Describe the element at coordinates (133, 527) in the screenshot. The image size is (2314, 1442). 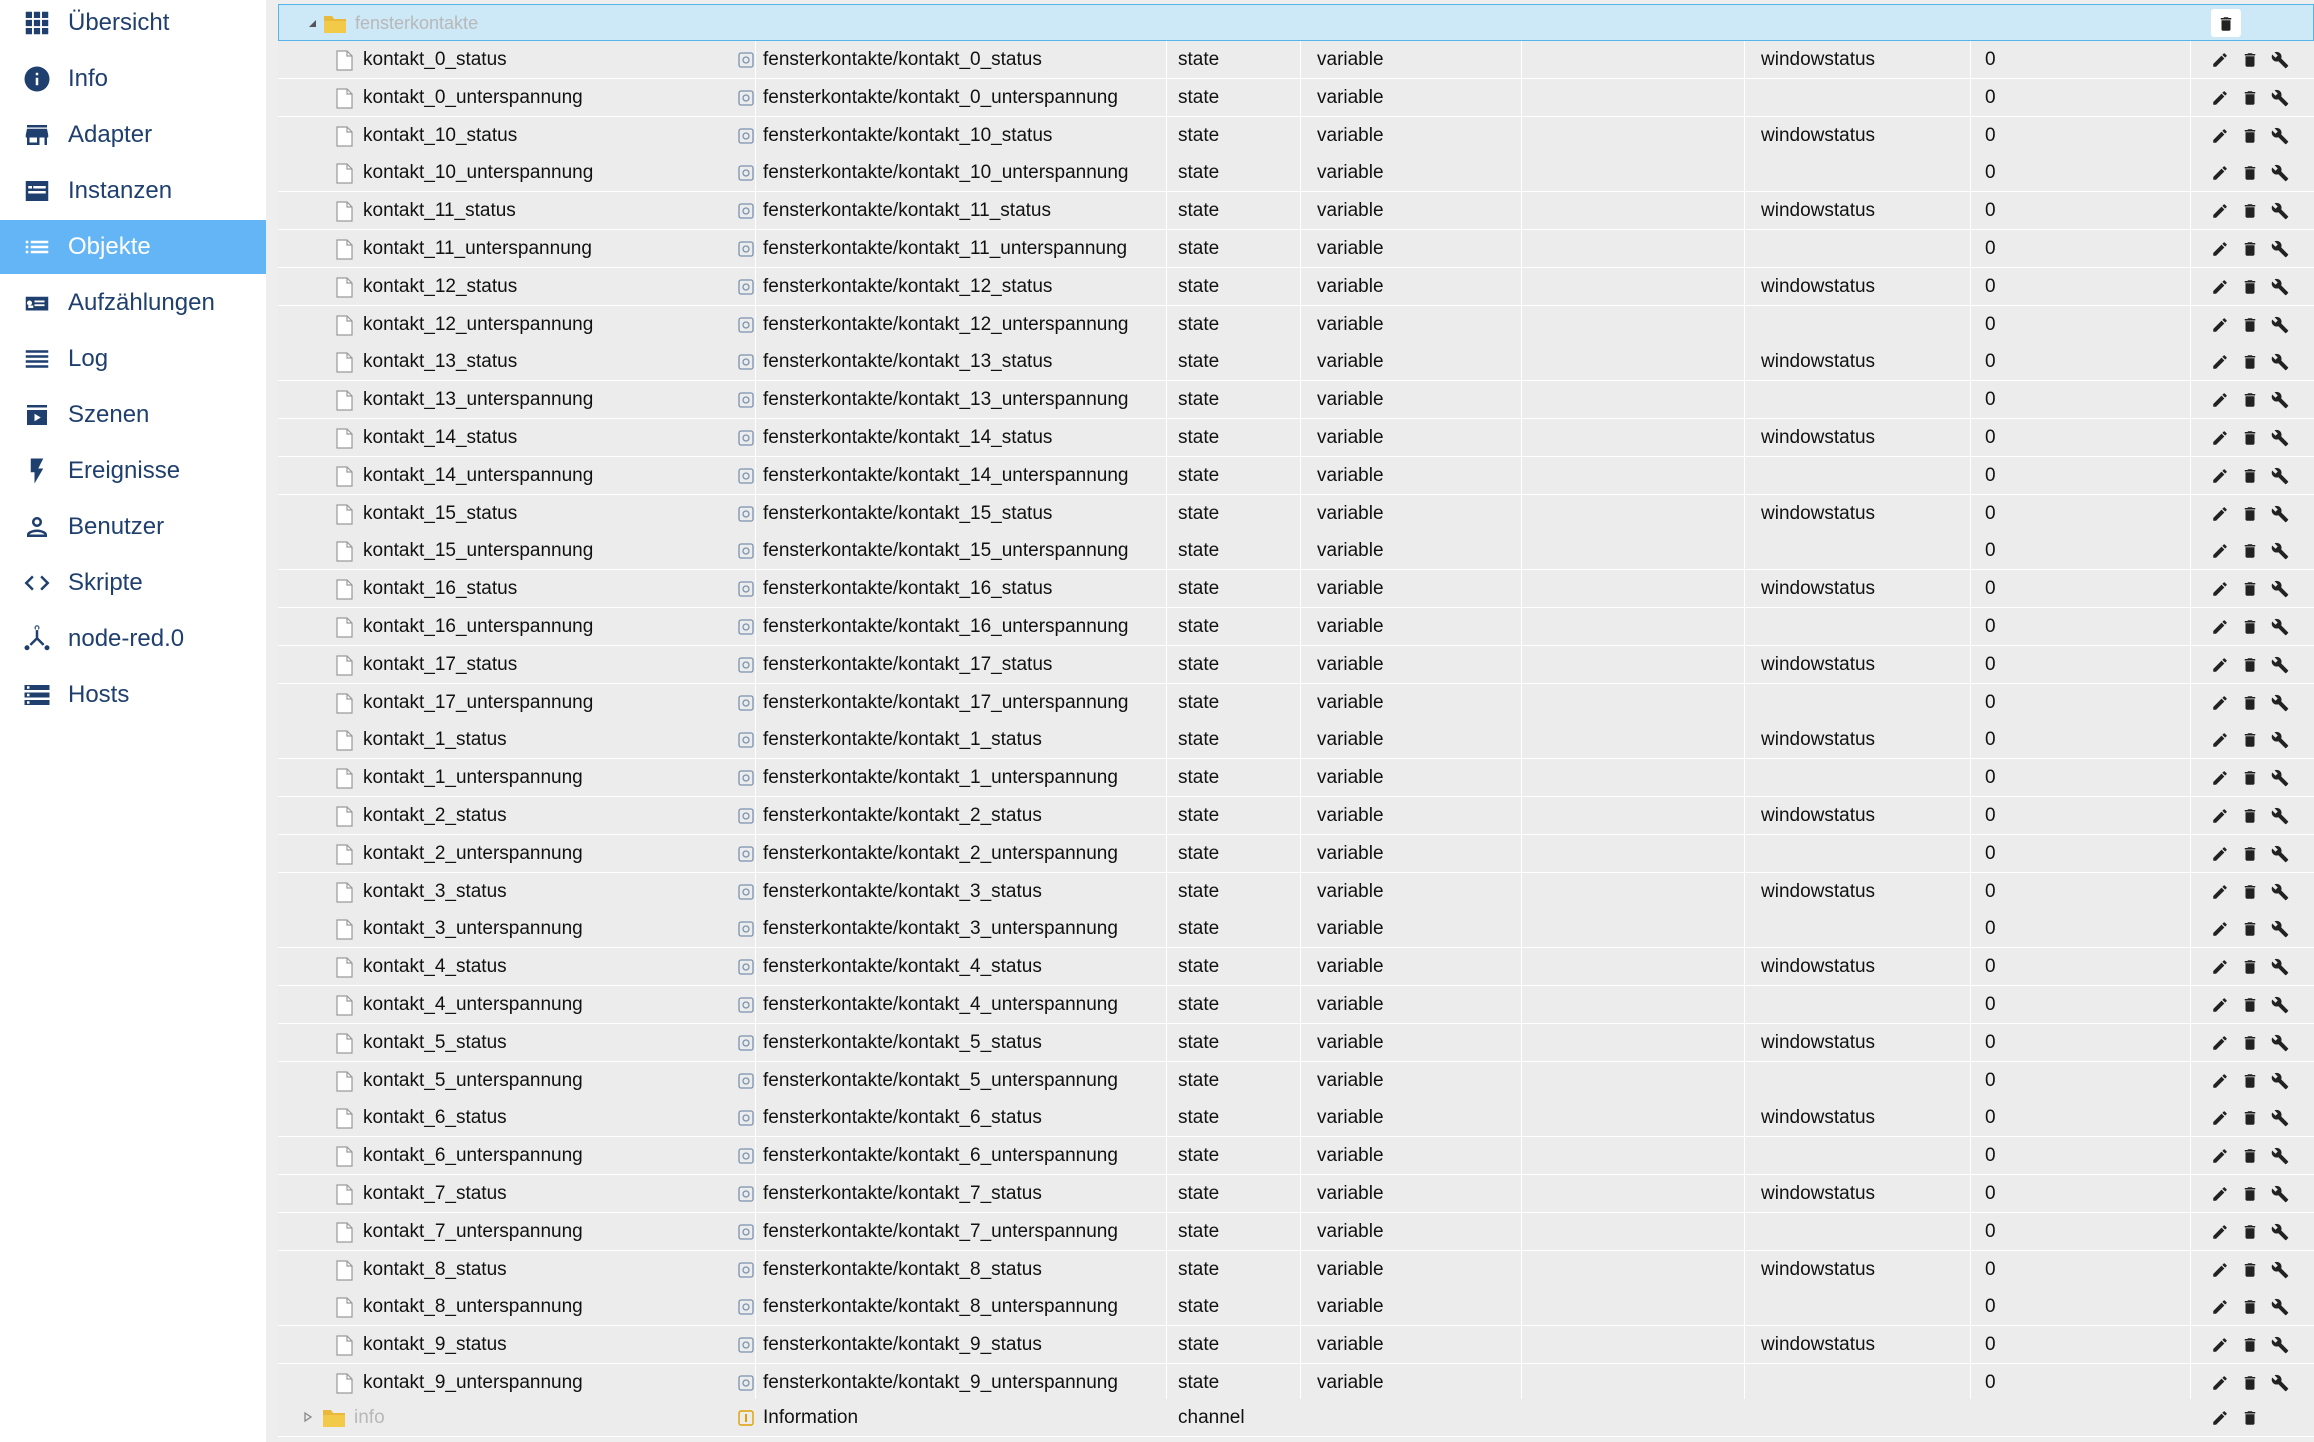
I see `sidebar-item-benutzer: Benutzer` at that location.